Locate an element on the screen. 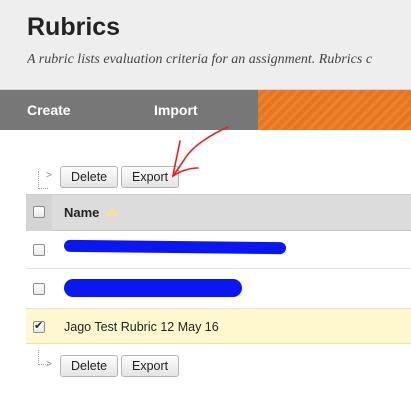  delete-button-top: Delete is located at coordinates (89, 177).